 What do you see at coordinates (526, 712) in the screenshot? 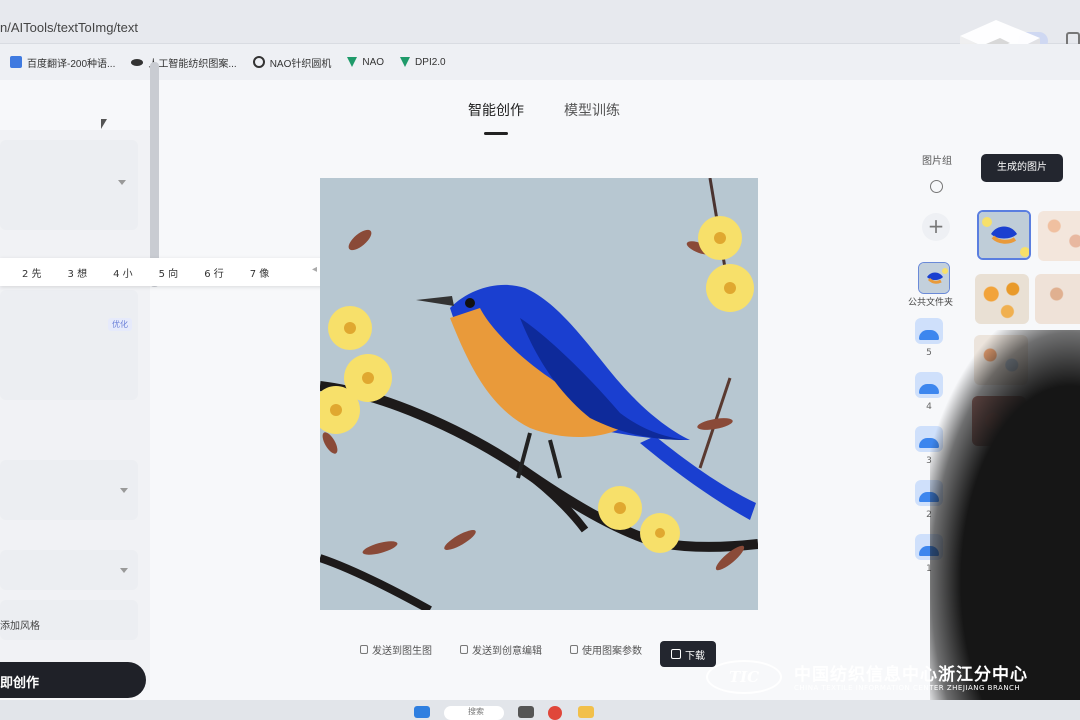
I see `task-view-icon` at bounding box center [526, 712].